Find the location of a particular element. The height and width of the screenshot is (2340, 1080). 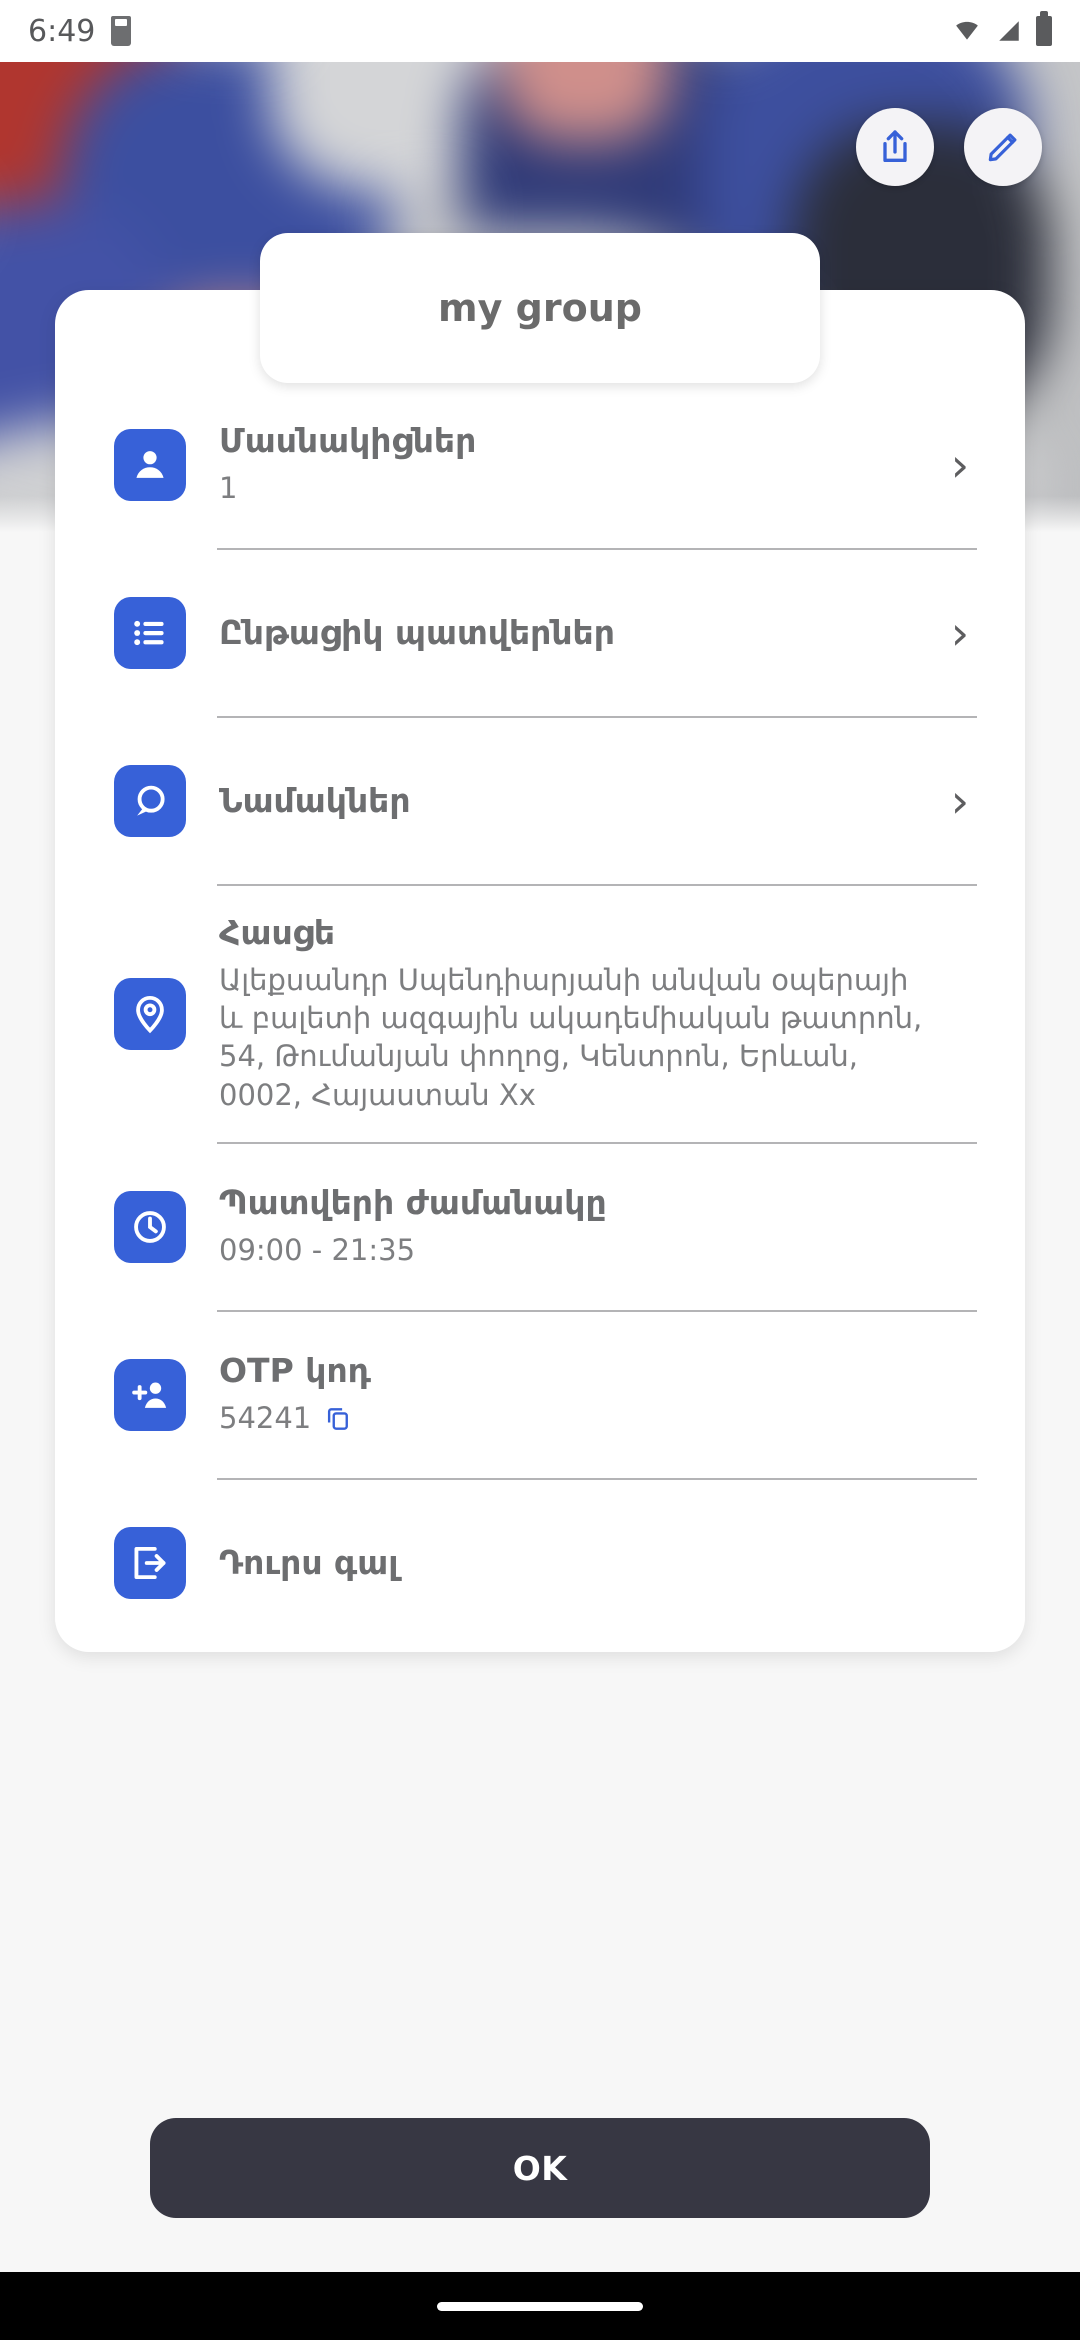

row-text: Պատվերի ժամանակը 09:00 - 21:35 is located at coordinates (570, 1226).